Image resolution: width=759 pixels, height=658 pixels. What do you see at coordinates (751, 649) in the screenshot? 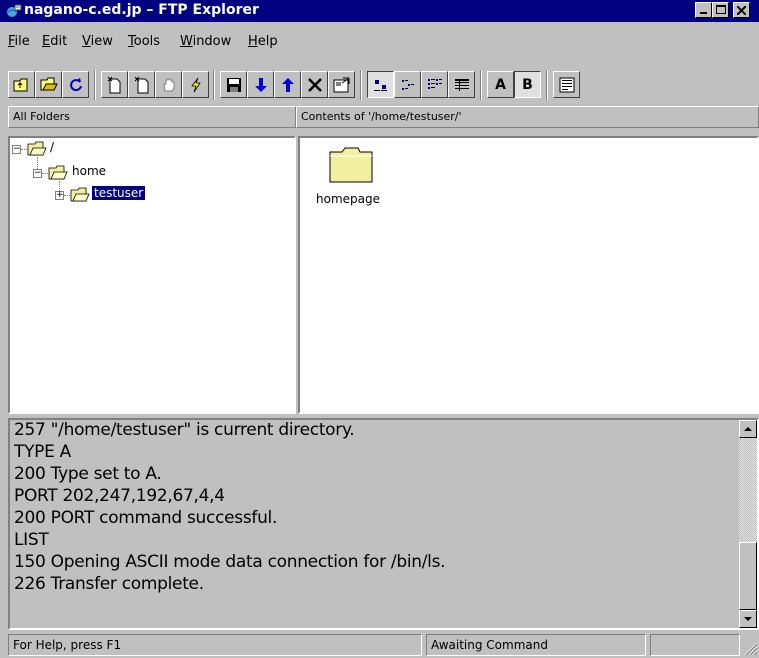
I see `size-grip-icon` at bounding box center [751, 649].